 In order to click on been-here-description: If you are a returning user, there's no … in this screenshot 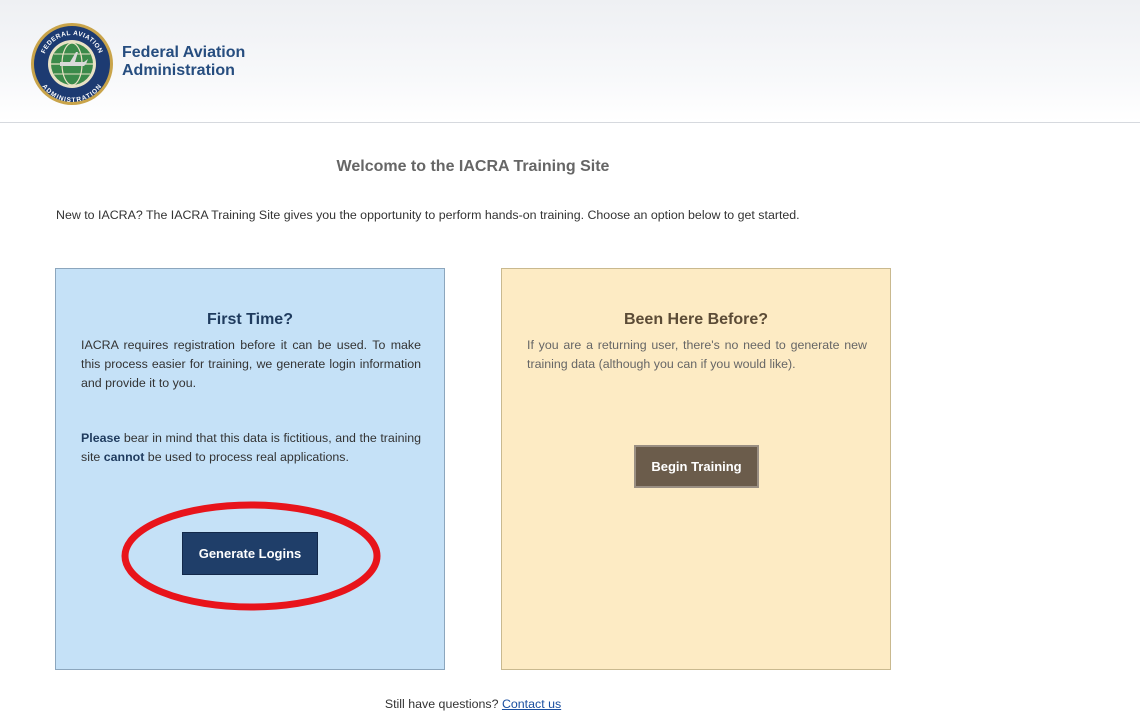, I will do `click(697, 354)`.